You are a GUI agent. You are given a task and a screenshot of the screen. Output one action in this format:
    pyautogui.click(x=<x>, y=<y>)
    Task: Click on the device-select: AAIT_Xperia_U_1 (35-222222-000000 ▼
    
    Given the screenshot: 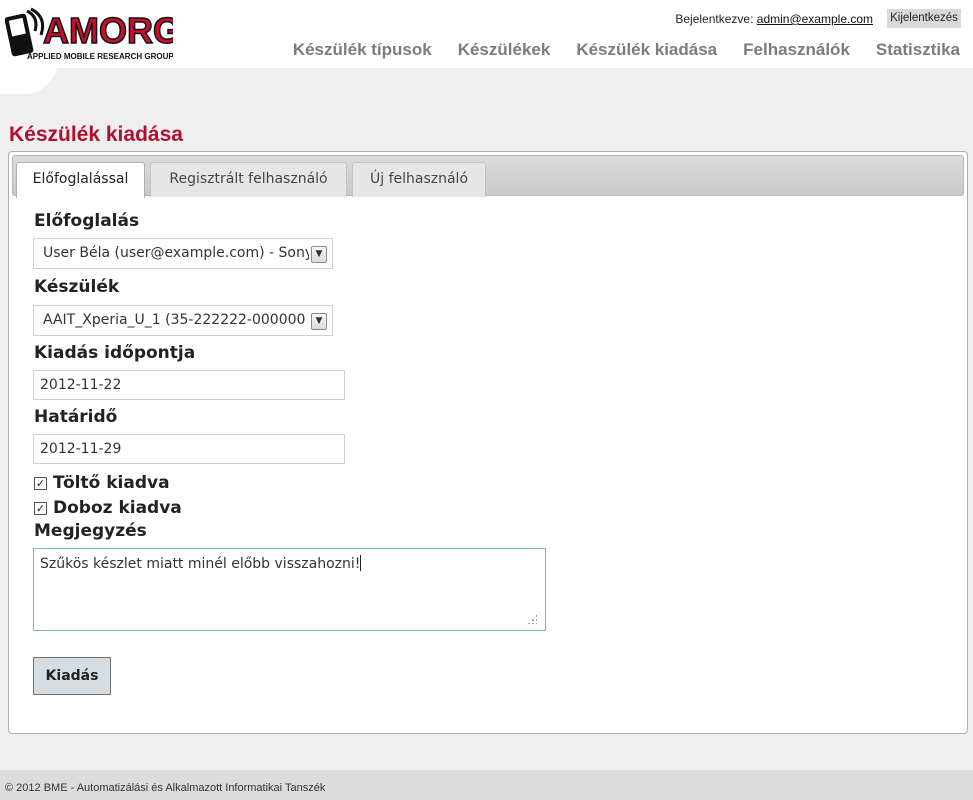 What is the action you would take?
    pyautogui.click(x=183, y=320)
    